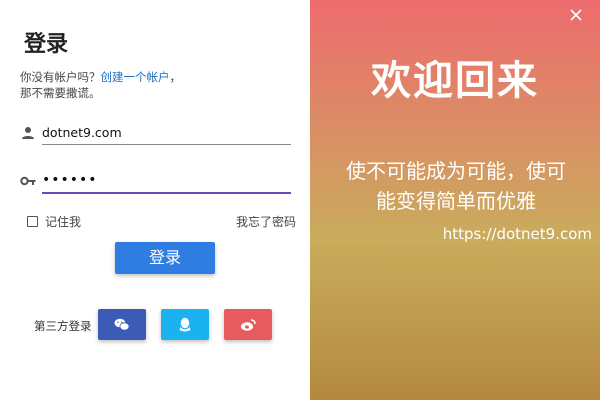 Image resolution: width=600 pixels, height=400 pixels. What do you see at coordinates (60, 77) in the screenshot?
I see `signup-hint-text: 你没有帐户吗？` at bounding box center [60, 77].